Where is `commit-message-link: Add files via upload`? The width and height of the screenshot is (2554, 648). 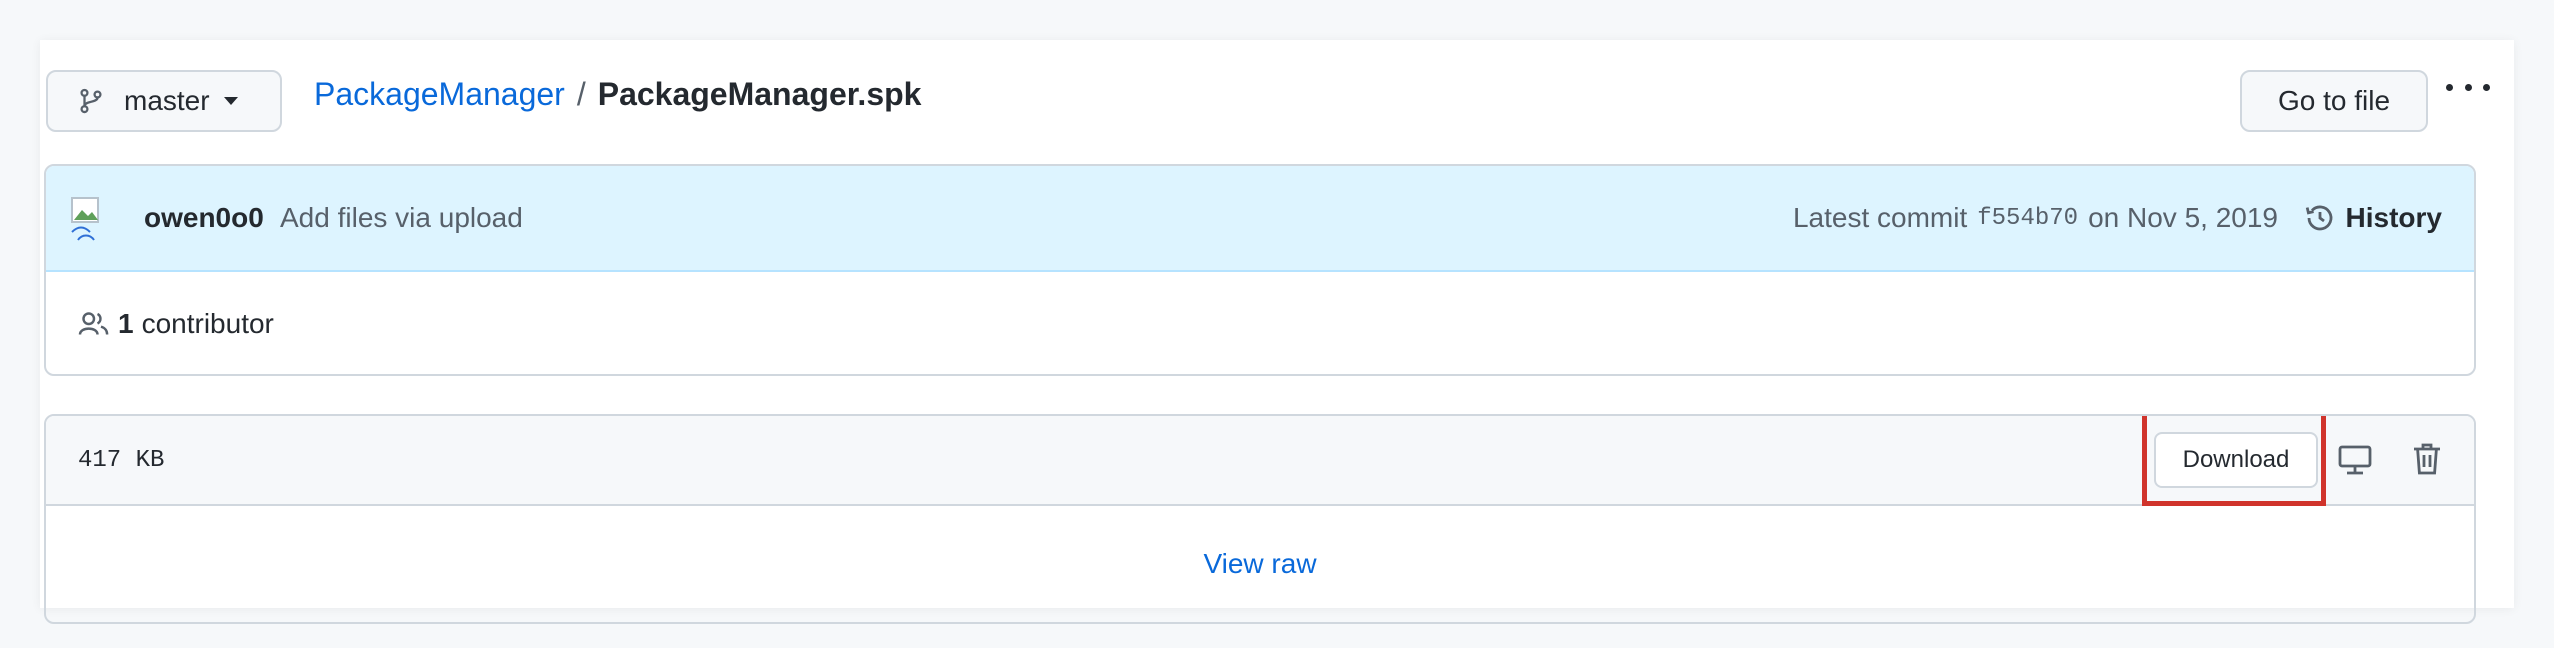
commit-message-link: Add files via upload is located at coordinates (401, 218).